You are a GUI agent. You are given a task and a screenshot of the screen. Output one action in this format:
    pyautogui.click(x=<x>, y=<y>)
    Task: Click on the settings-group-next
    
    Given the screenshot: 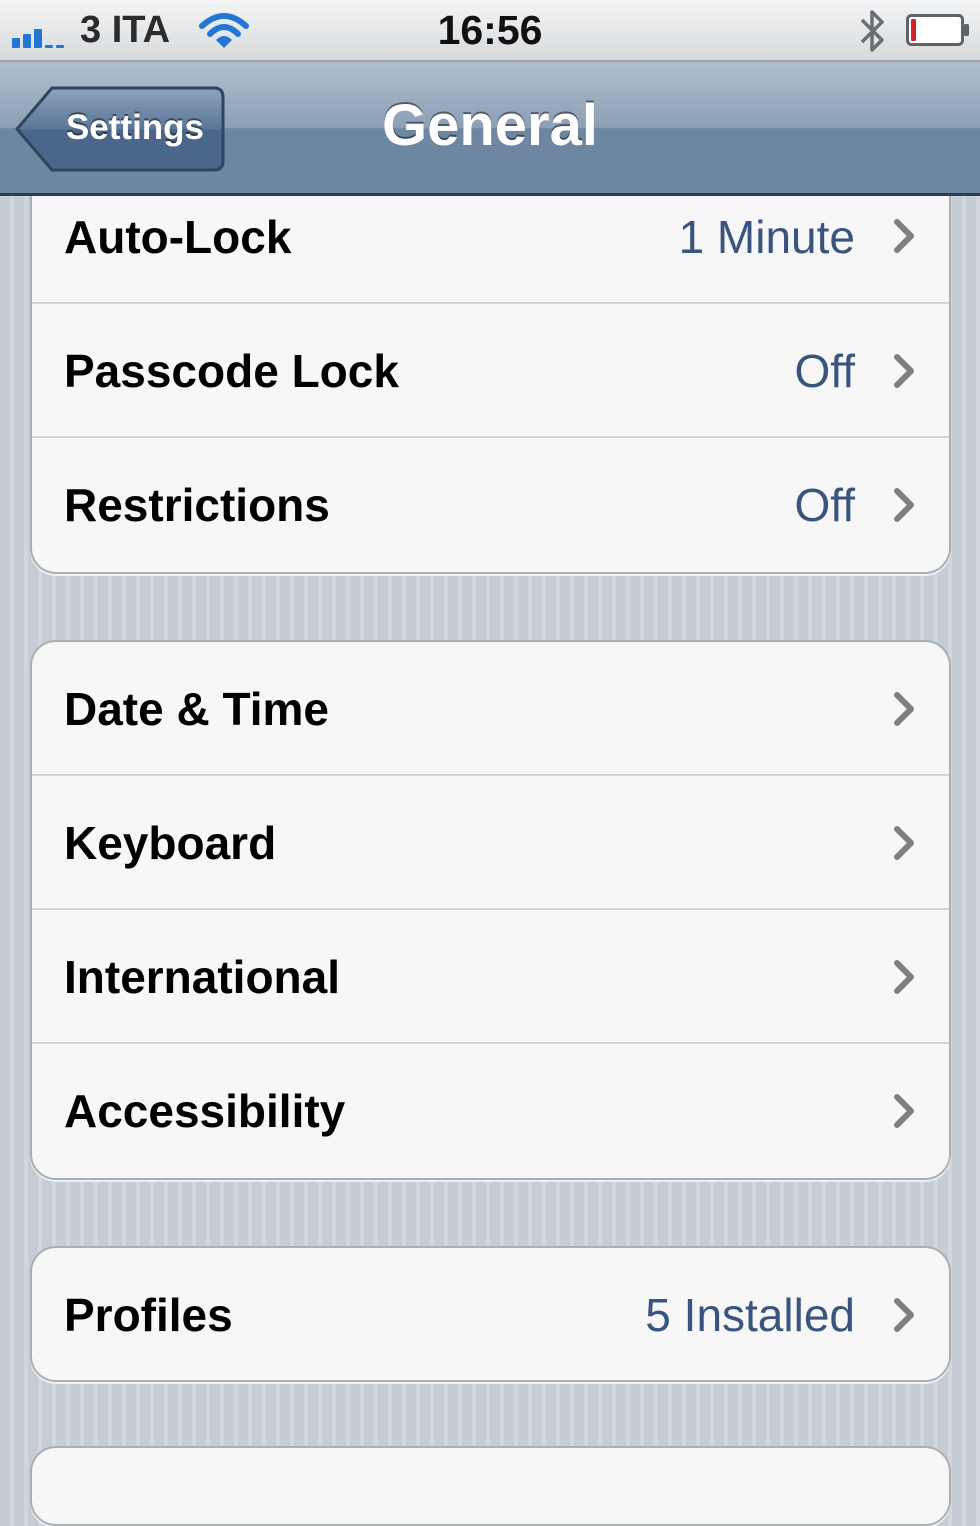 What is the action you would take?
    pyautogui.click(x=490, y=1486)
    